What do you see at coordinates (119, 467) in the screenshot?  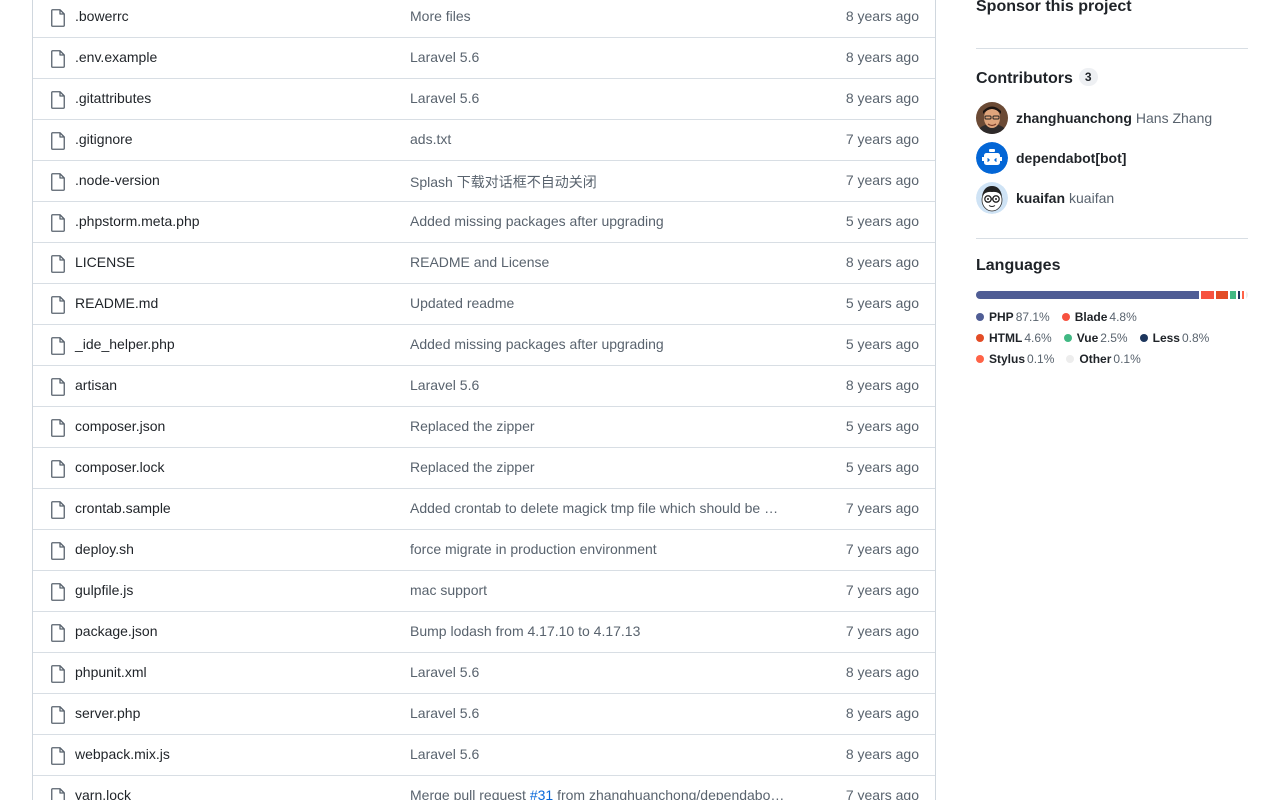 I see `file-name-link: composer.lock` at bounding box center [119, 467].